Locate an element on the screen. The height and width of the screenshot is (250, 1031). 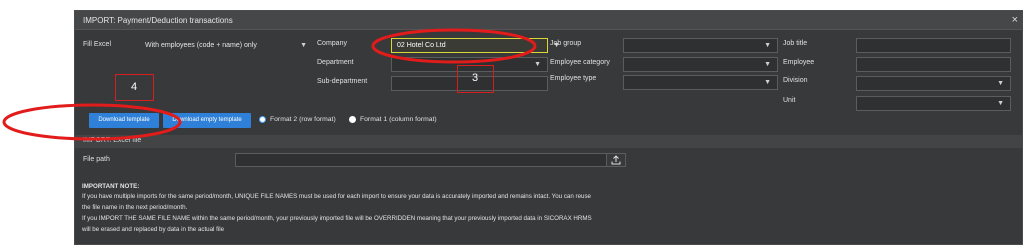
marker-4-box: 4 is located at coordinates (134, 87).